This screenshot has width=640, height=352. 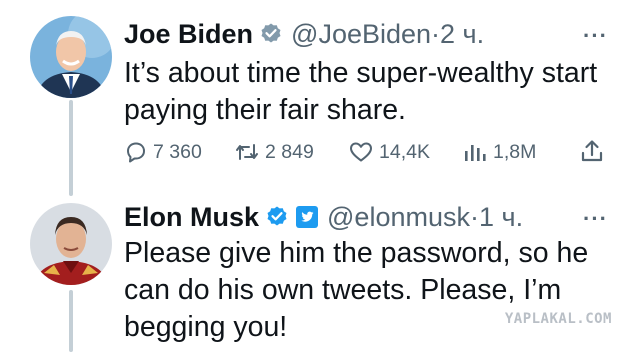 I want to click on tweet-text-line: can do his own tweets. Please, I’m, so click(x=343, y=290).